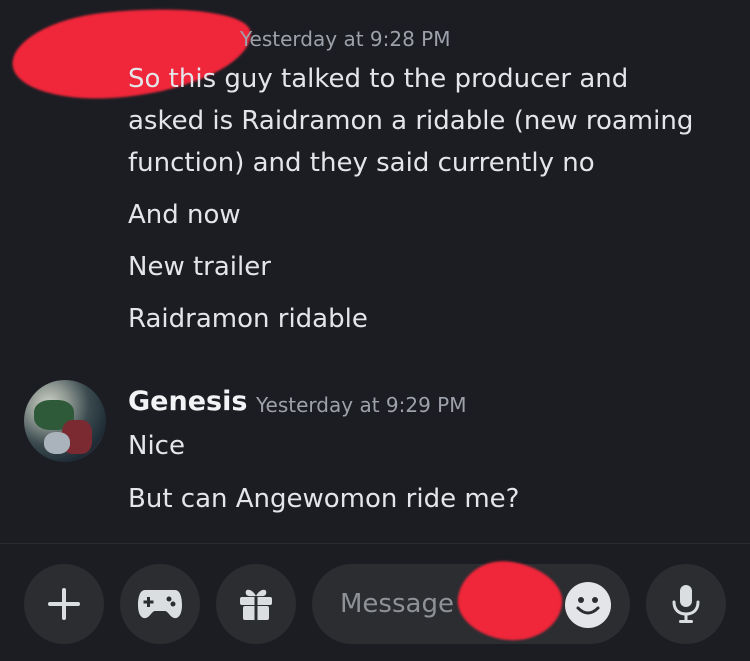  I want to click on message-line: But can Angewomon ride me?, so click(324, 499).